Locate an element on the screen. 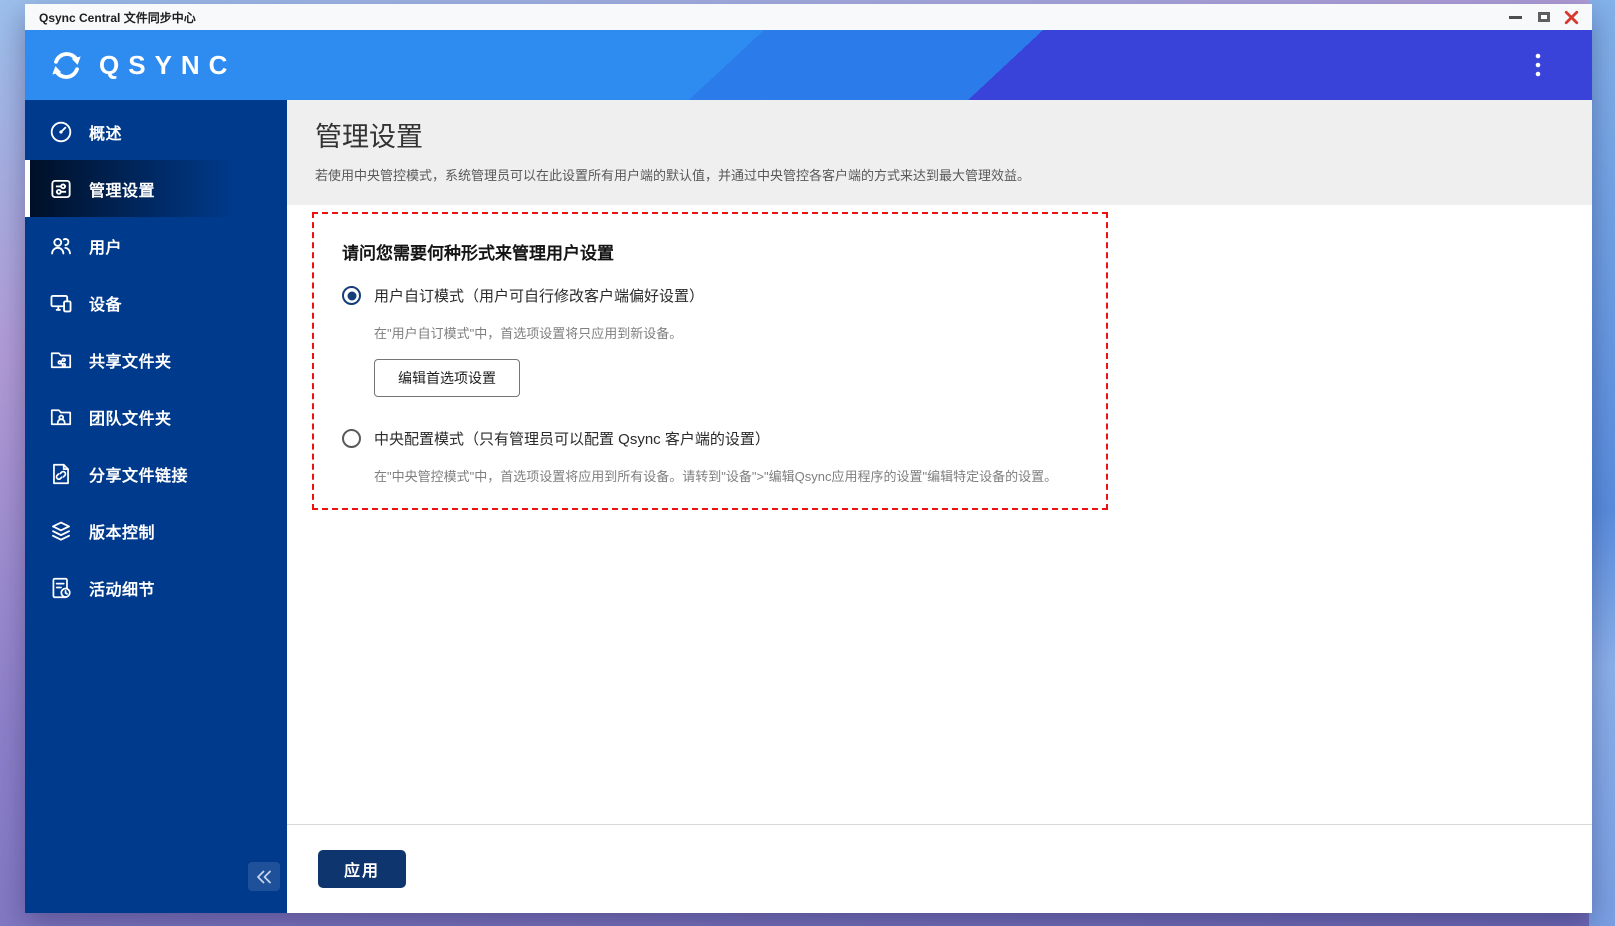 The width and height of the screenshot is (1615, 926). sidebar-item-users: 用户 is located at coordinates (156, 245).